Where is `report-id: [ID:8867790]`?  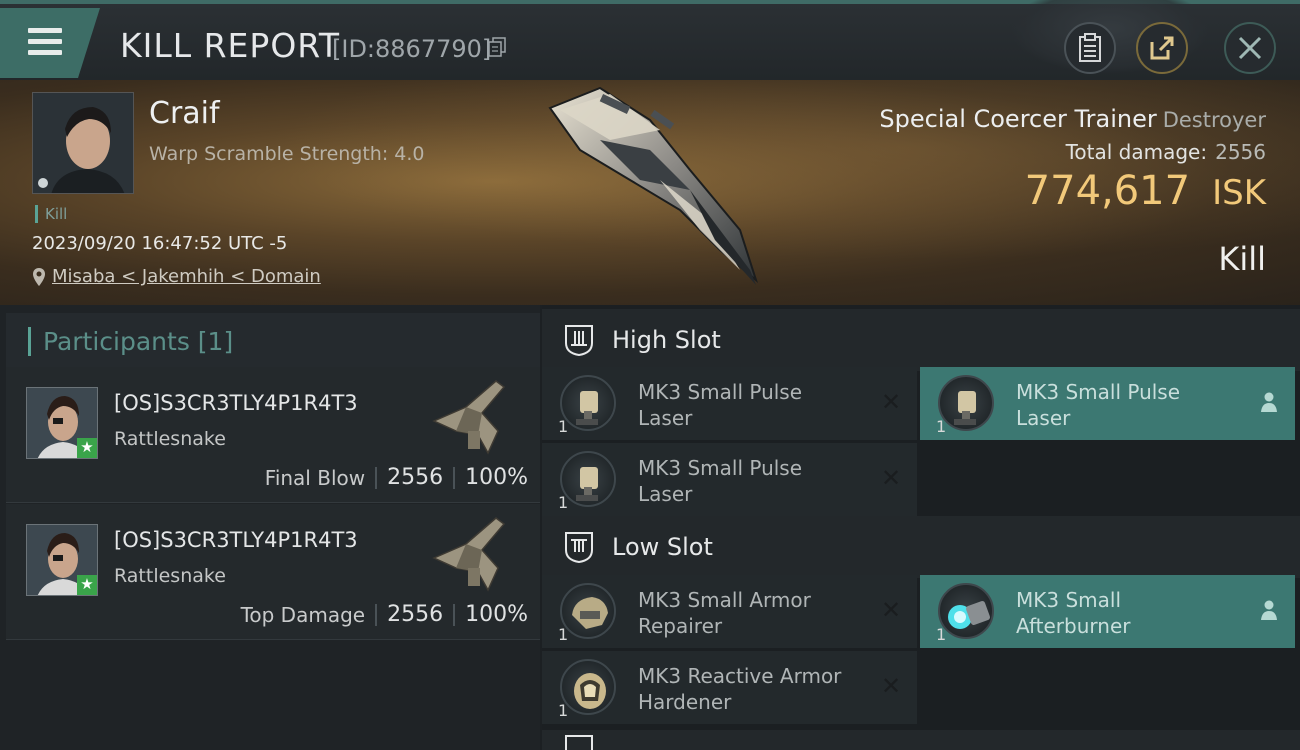
report-id: [ID:8867790] is located at coordinates (412, 49).